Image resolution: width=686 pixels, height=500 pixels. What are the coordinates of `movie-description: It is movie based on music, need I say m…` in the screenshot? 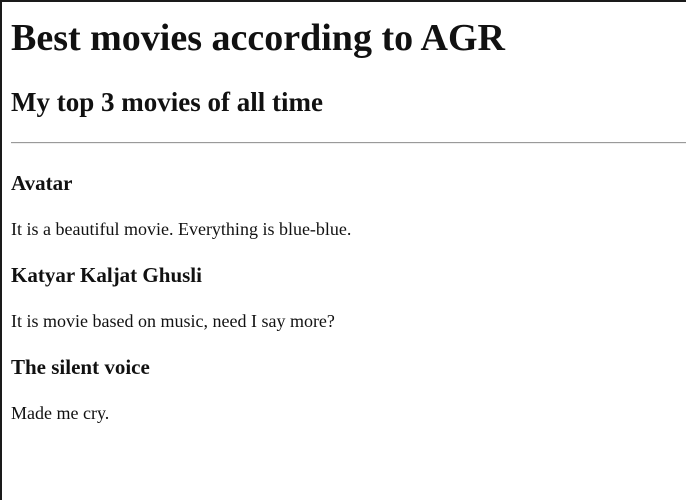 It's located at (173, 321).